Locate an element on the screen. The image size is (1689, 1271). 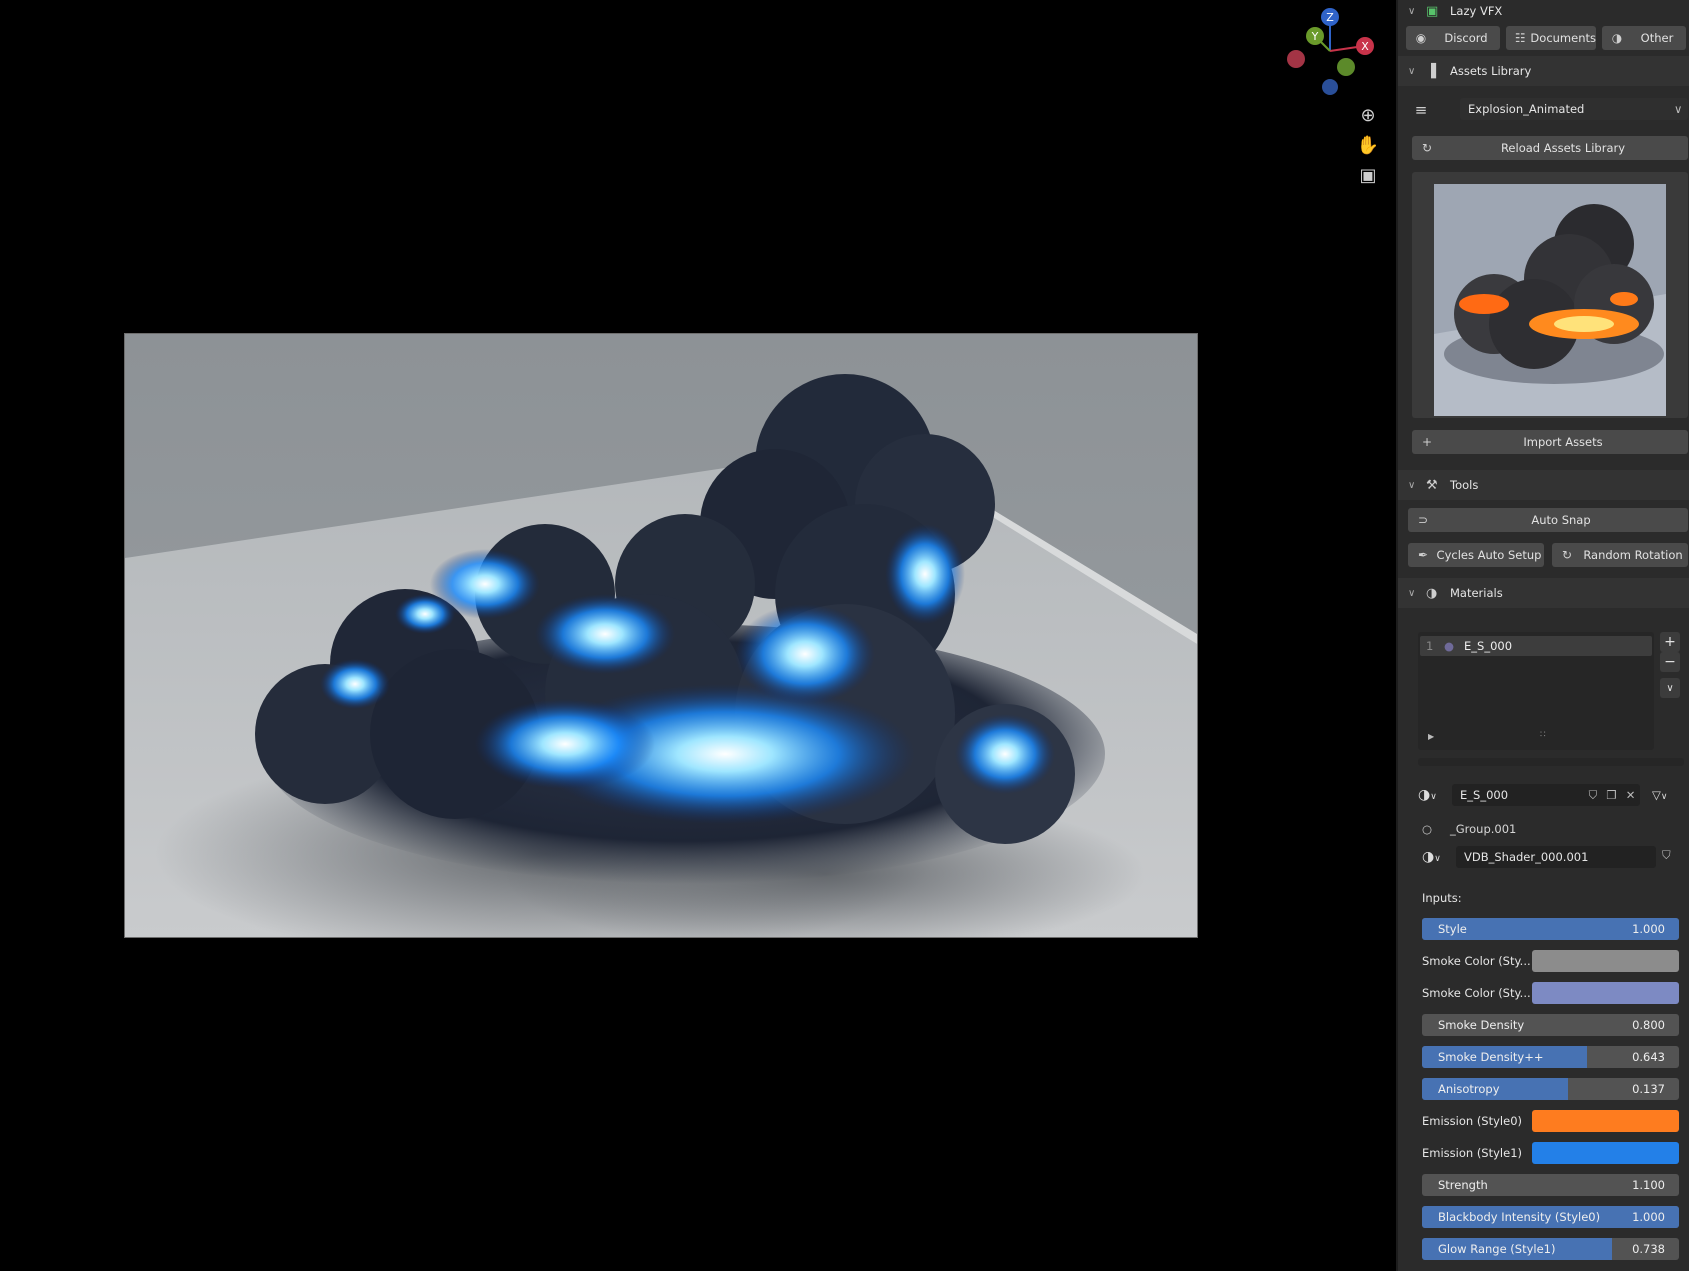
svg-text: X is located at coordinates (1365, 46).